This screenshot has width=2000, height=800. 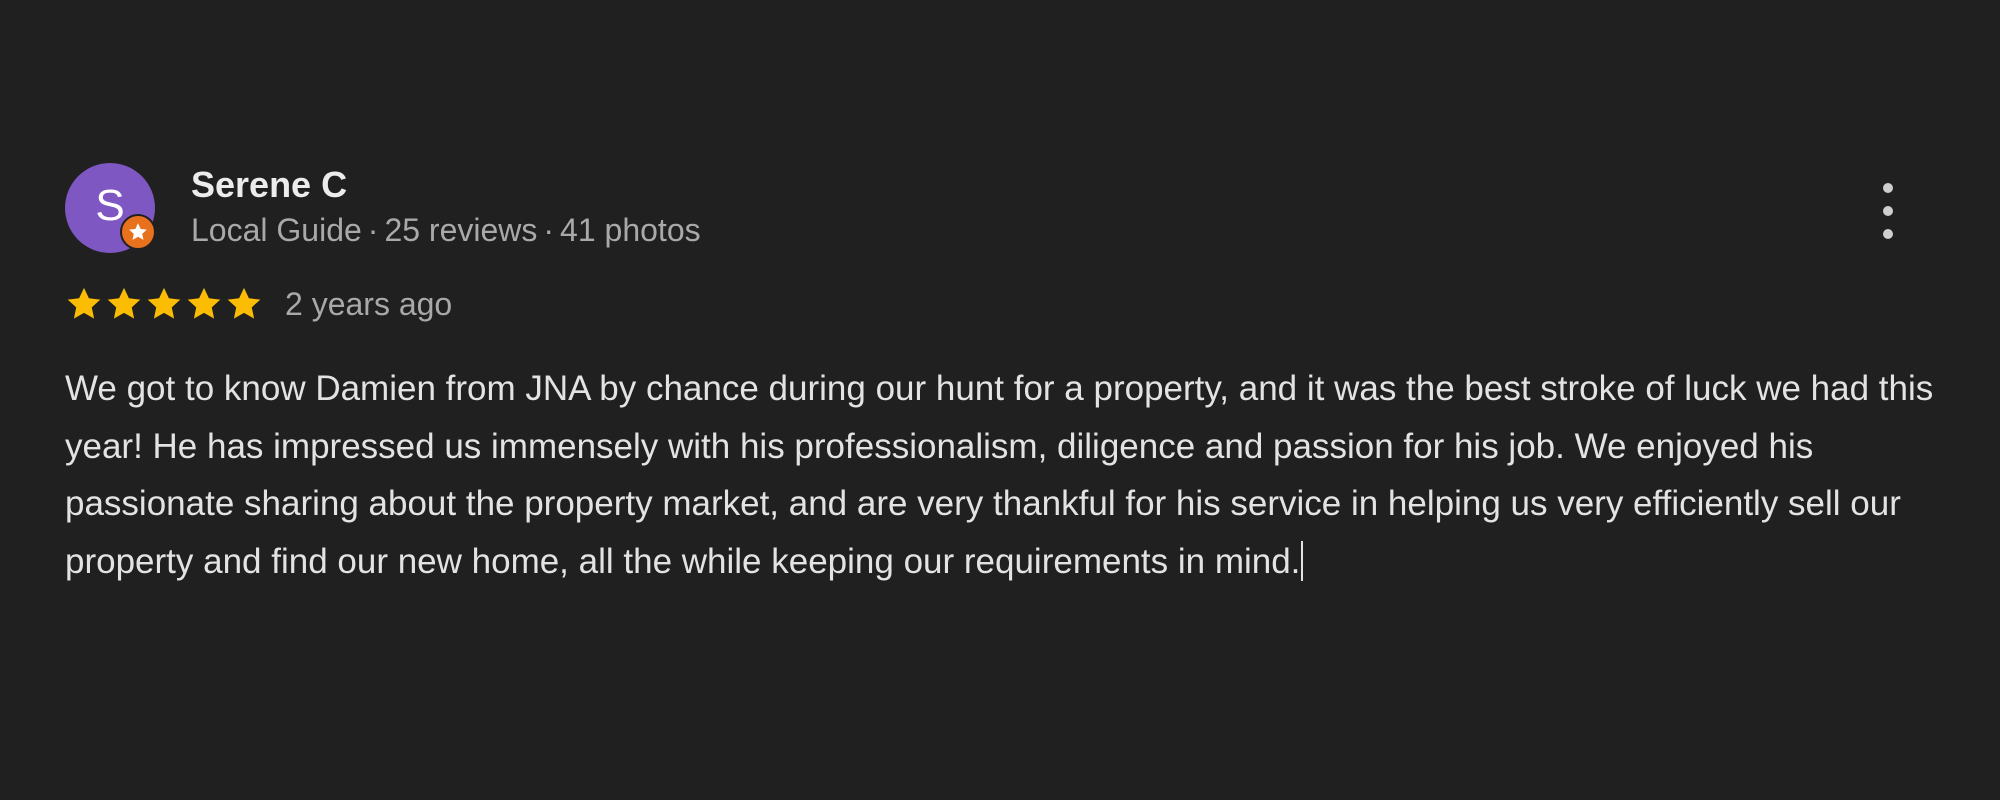 What do you see at coordinates (276, 230) in the screenshot?
I see `author-level: Local Guide` at bounding box center [276, 230].